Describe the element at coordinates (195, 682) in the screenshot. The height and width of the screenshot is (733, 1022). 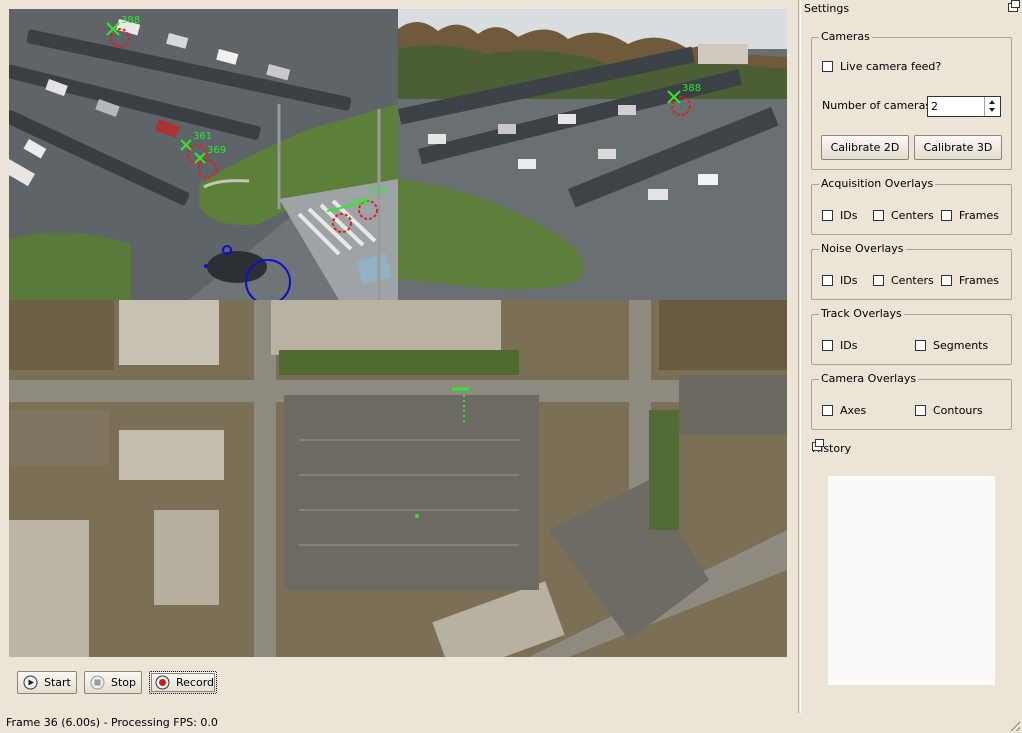
I see `record-label: Record` at that location.